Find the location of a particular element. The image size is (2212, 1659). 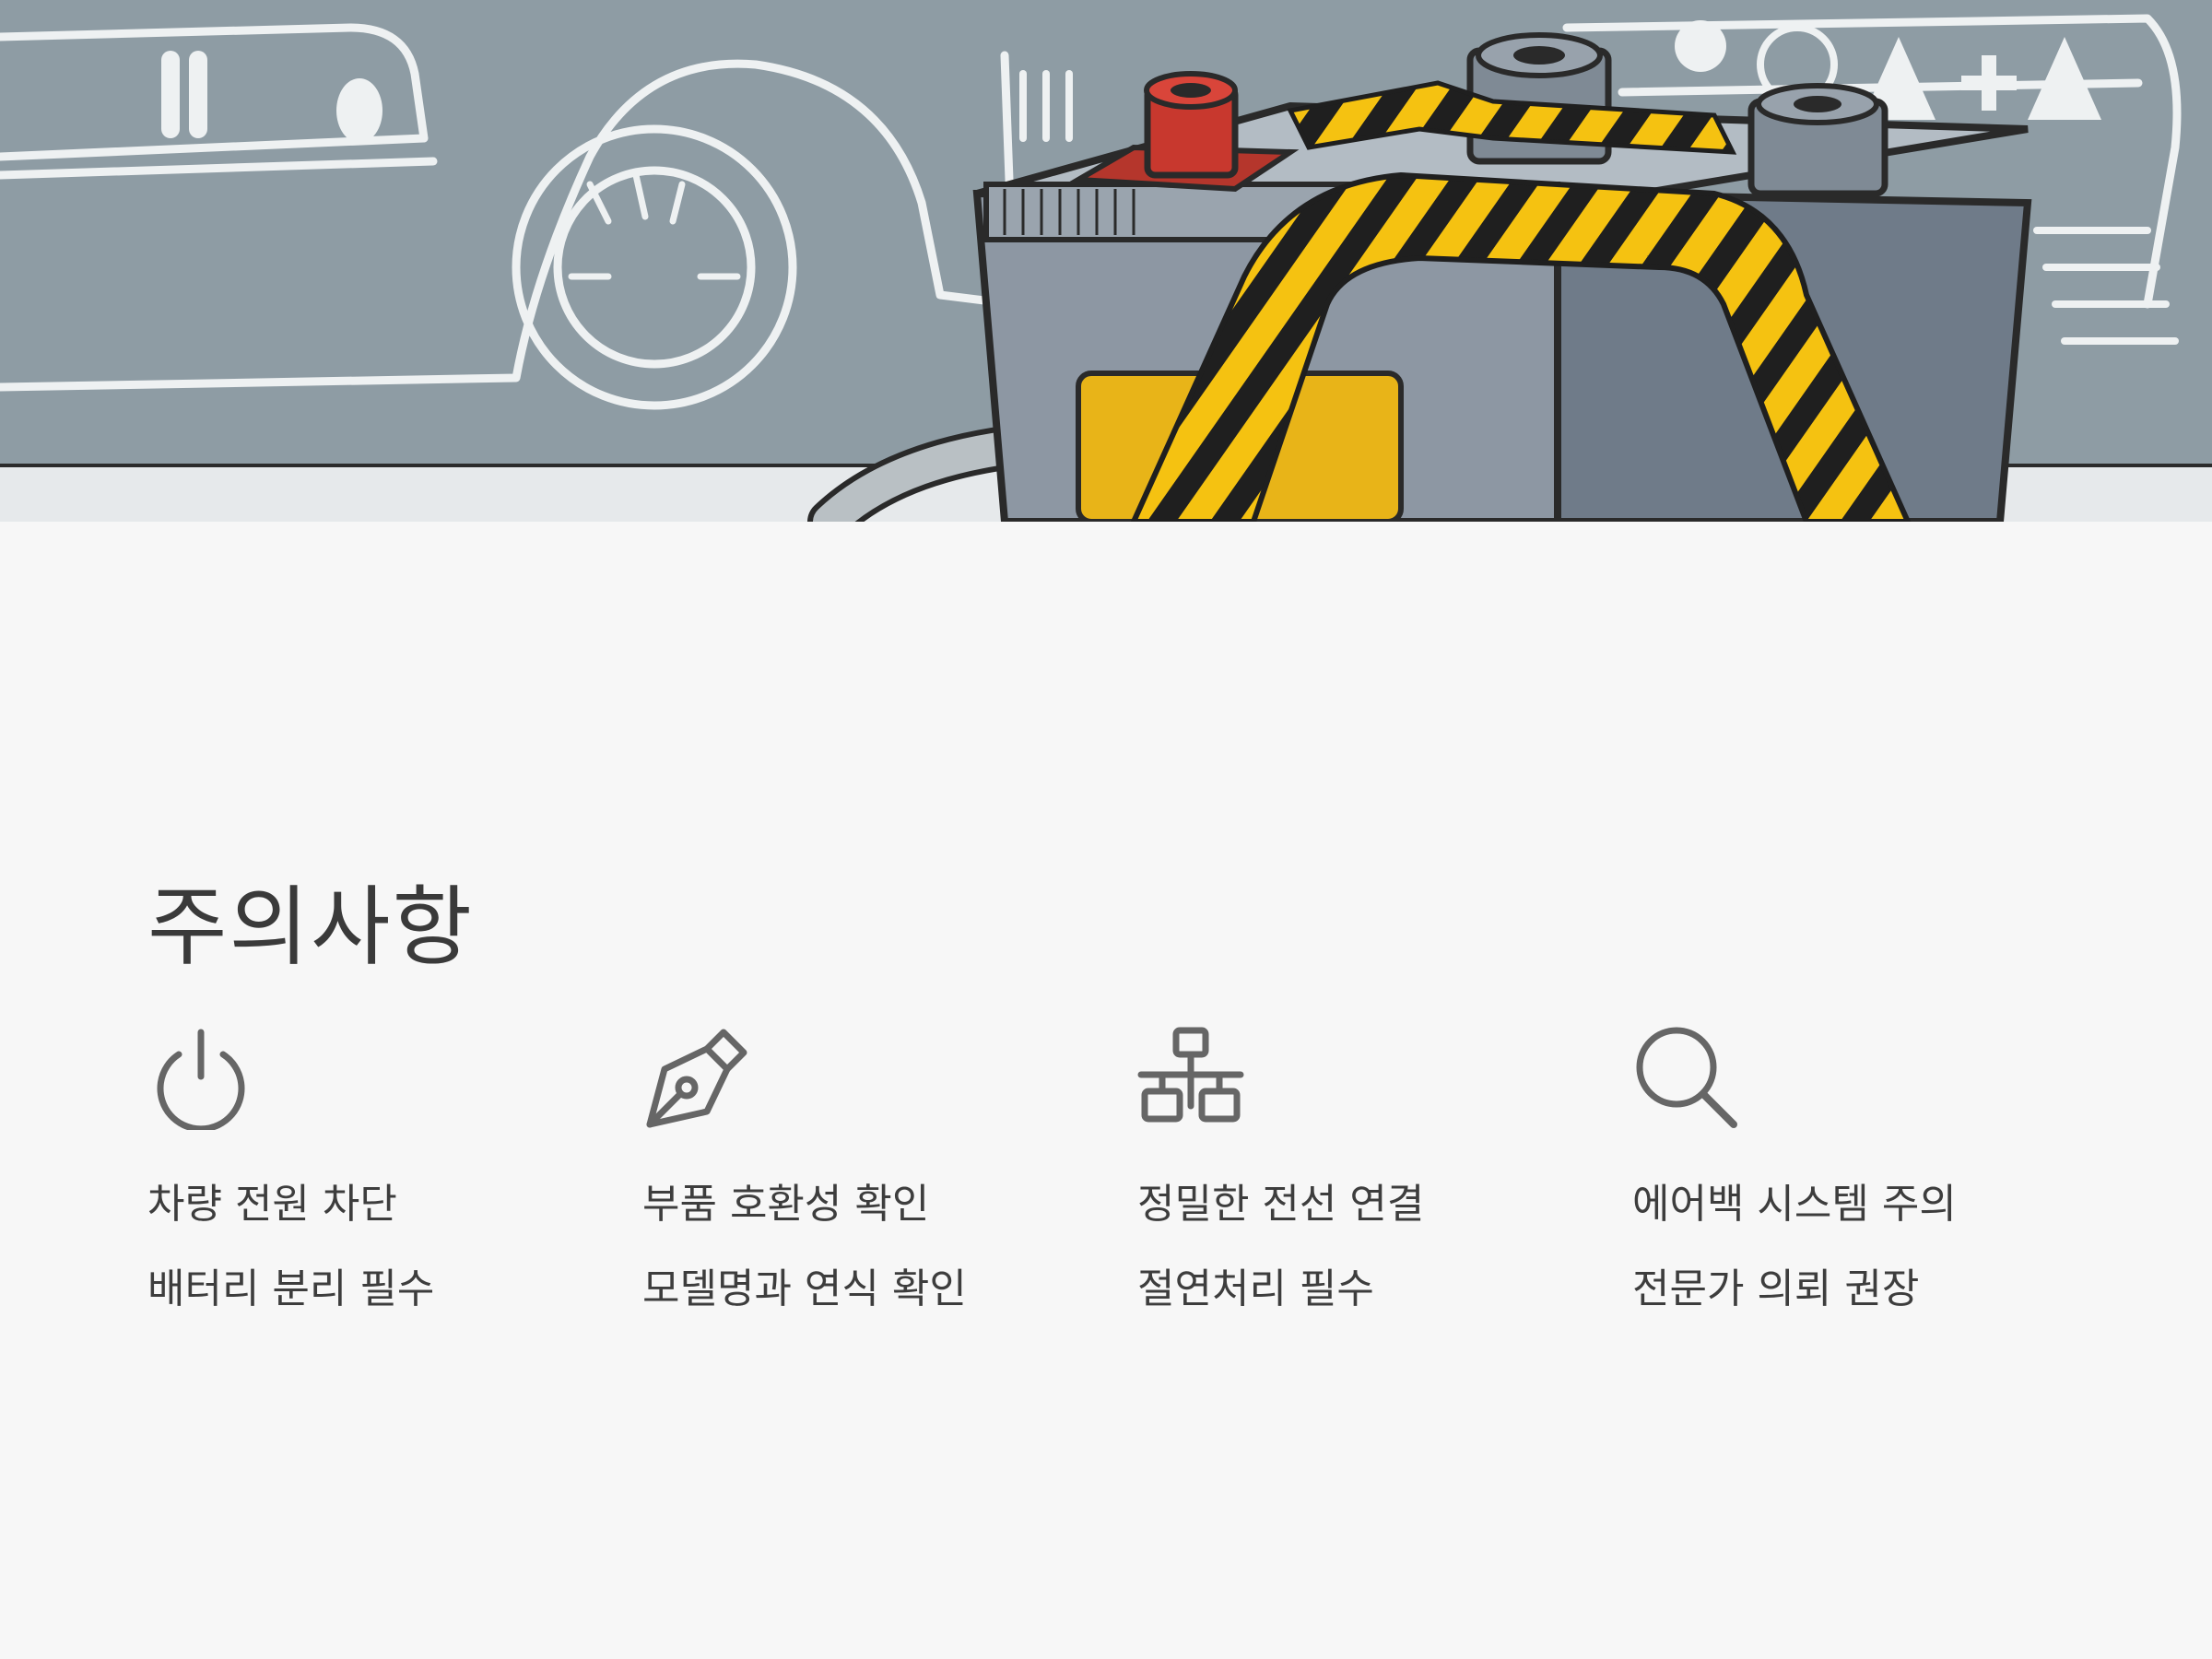

network-icon is located at coordinates (1190, 1075).